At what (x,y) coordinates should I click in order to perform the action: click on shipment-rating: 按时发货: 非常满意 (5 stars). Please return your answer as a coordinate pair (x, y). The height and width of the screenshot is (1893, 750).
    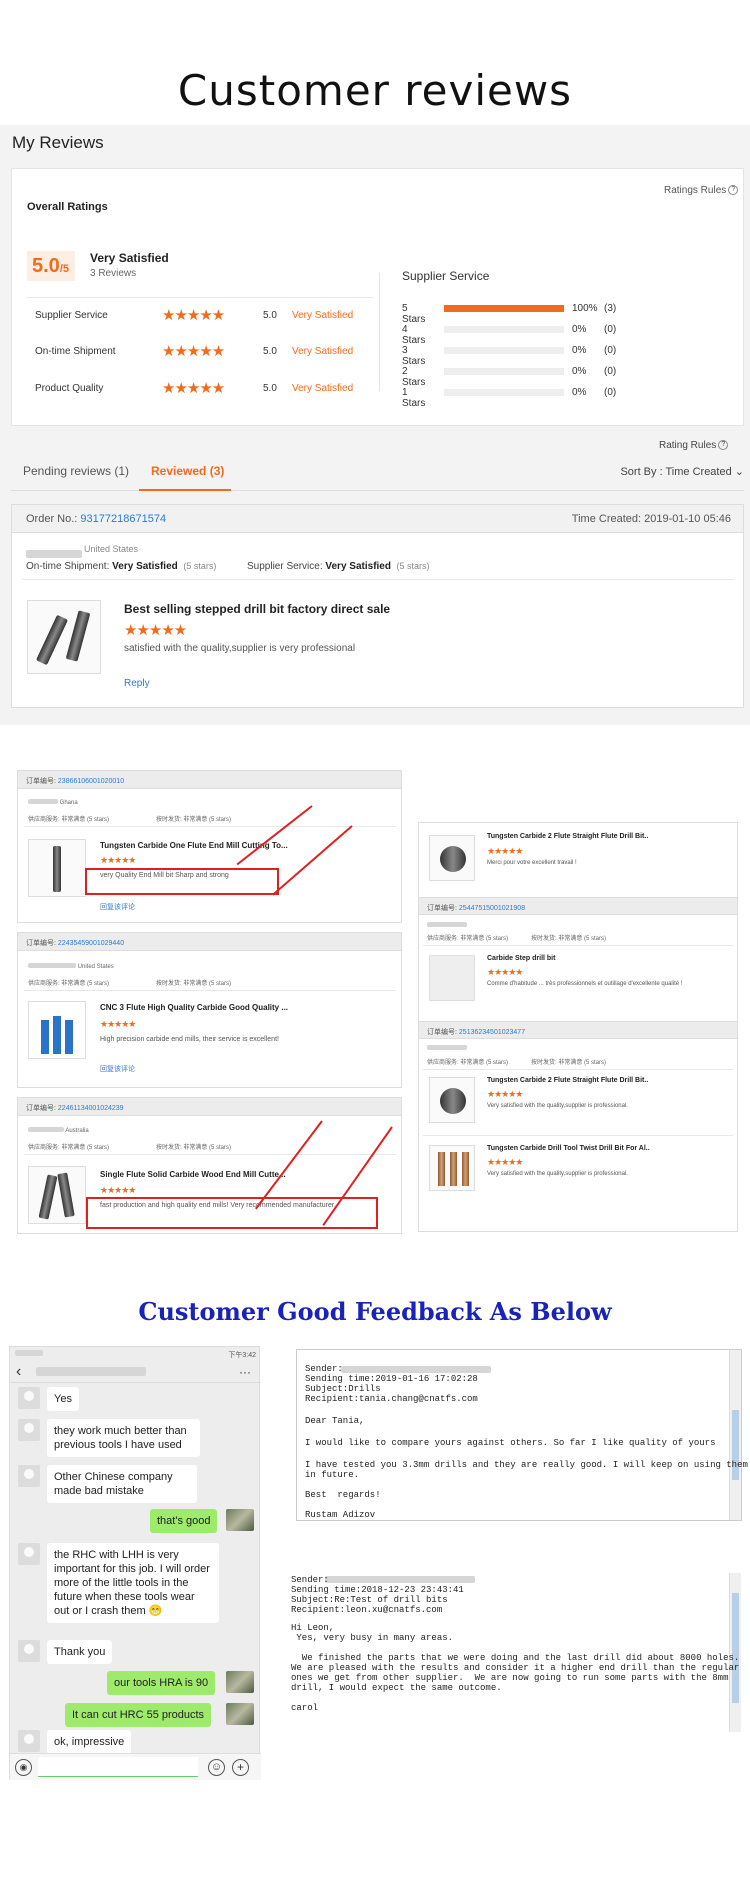
    Looking at the image, I should click on (568, 1061).